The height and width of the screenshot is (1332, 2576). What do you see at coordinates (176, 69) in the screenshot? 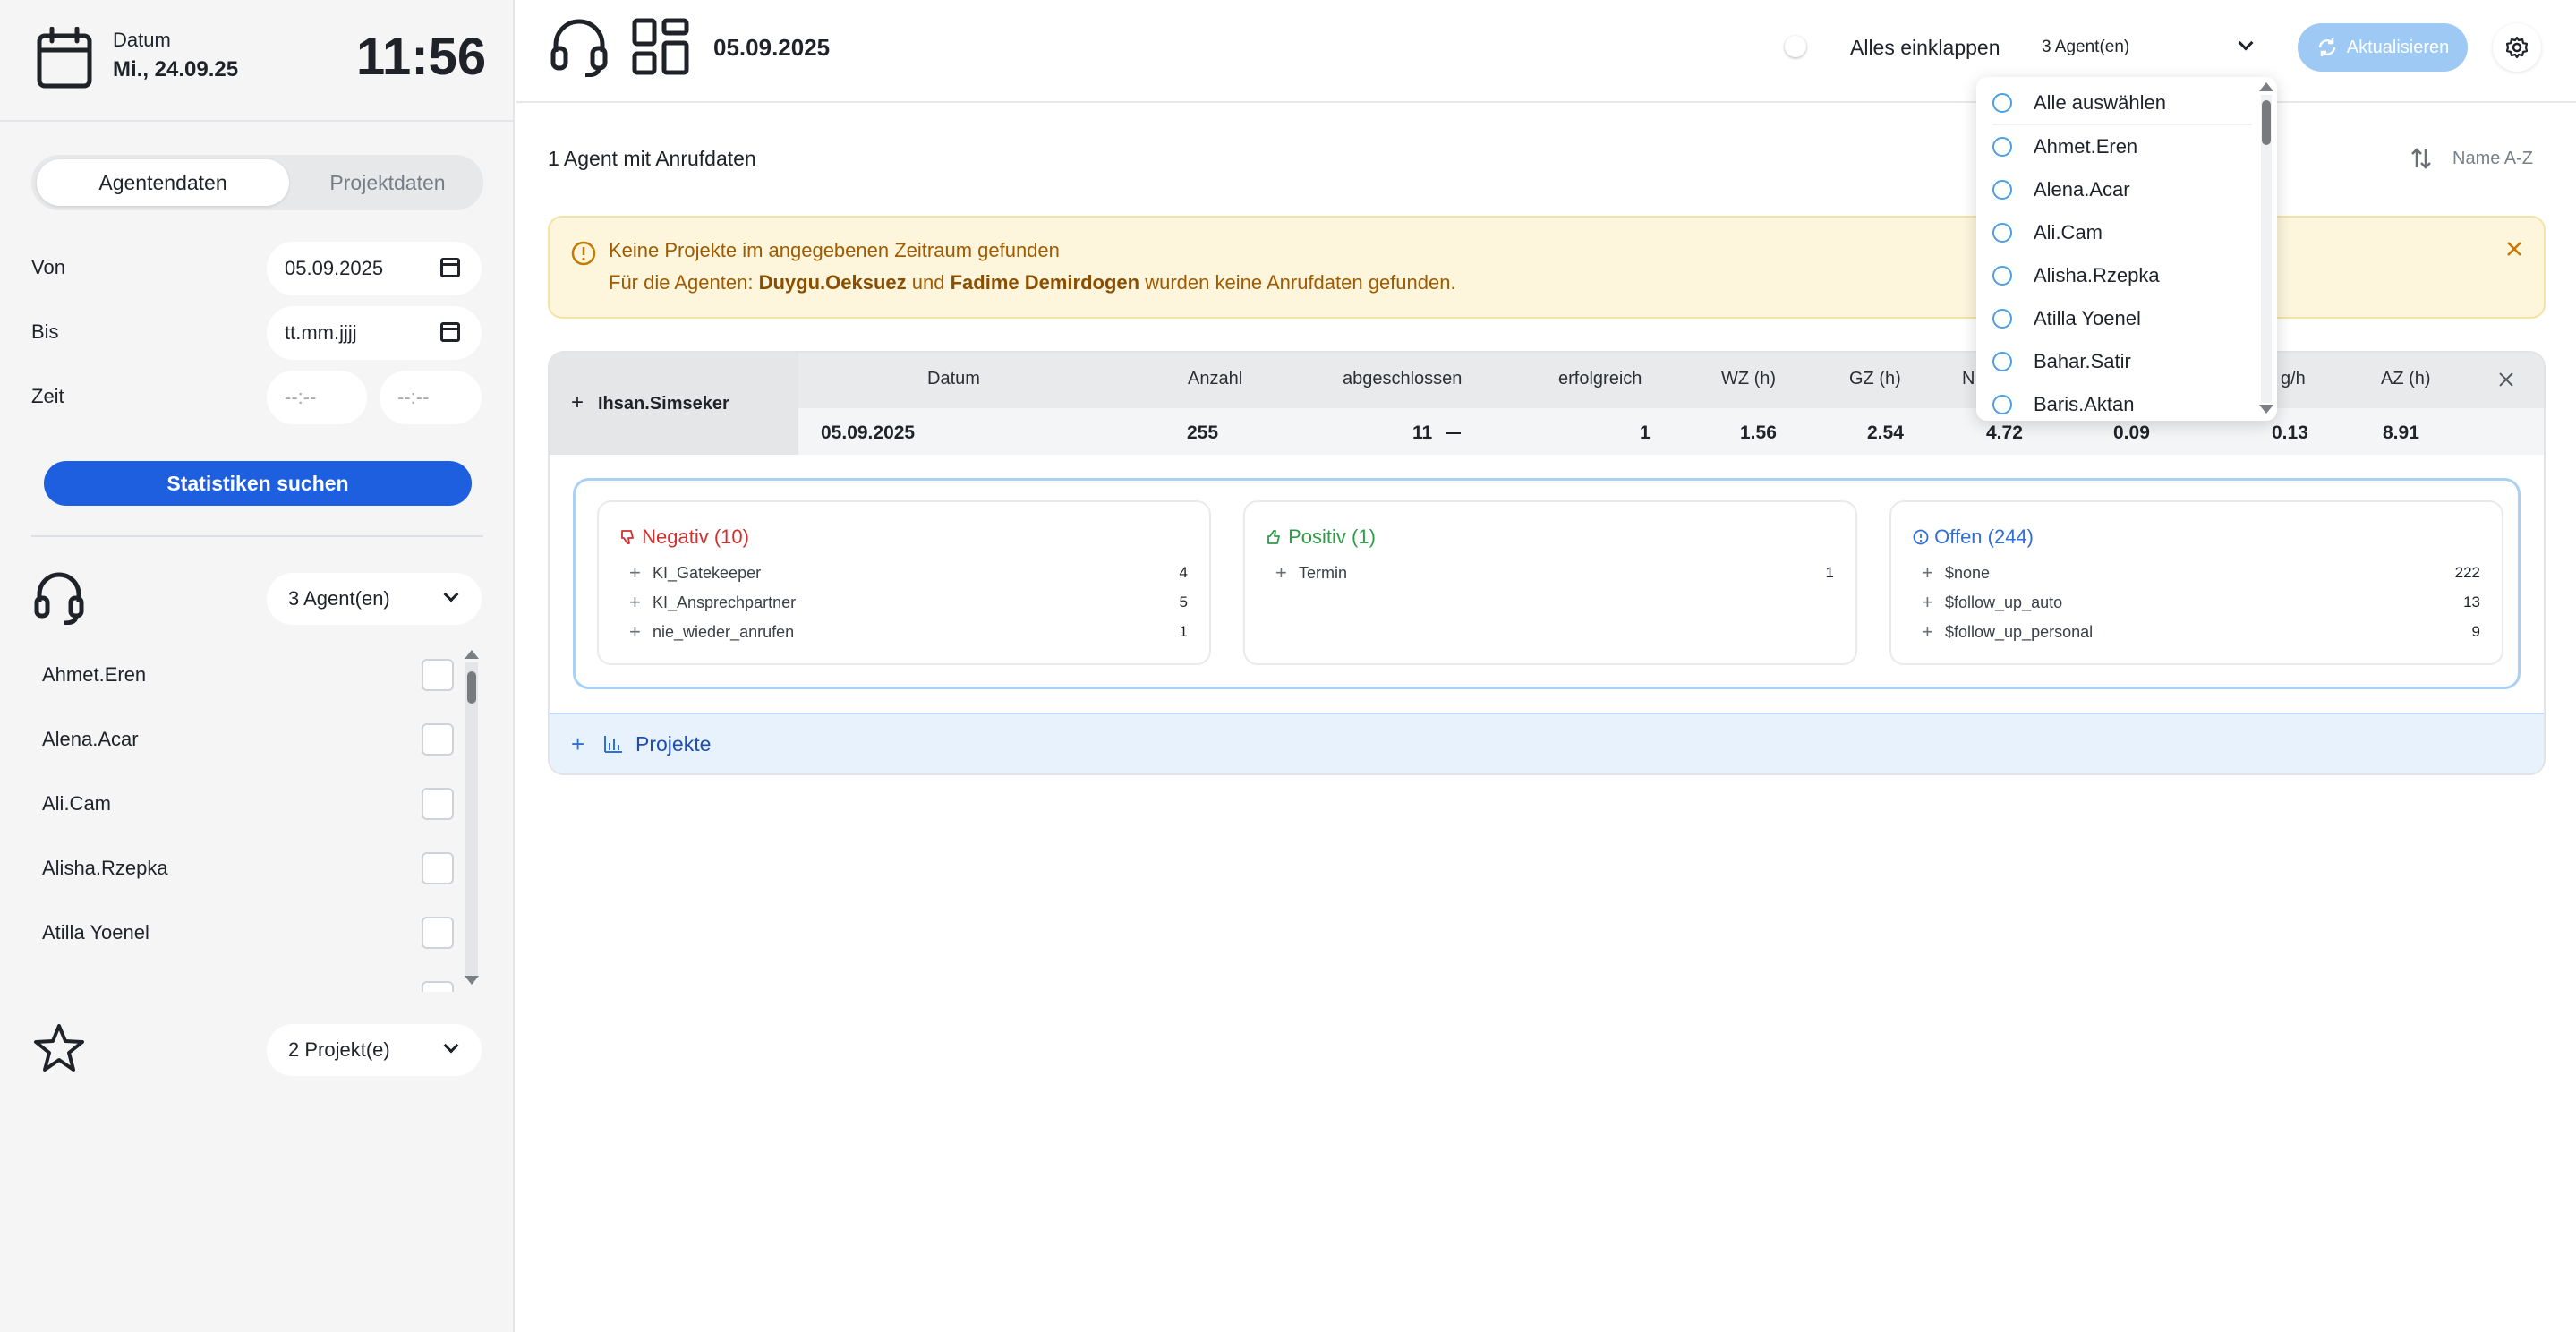
I see `date-value: Mi., 24.09.25` at bounding box center [176, 69].